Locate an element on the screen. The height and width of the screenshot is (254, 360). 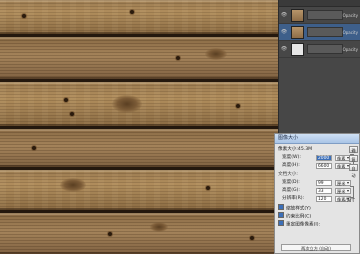
resample-method-select: 两次立方 (自动) is located at coordinates (316, 247).